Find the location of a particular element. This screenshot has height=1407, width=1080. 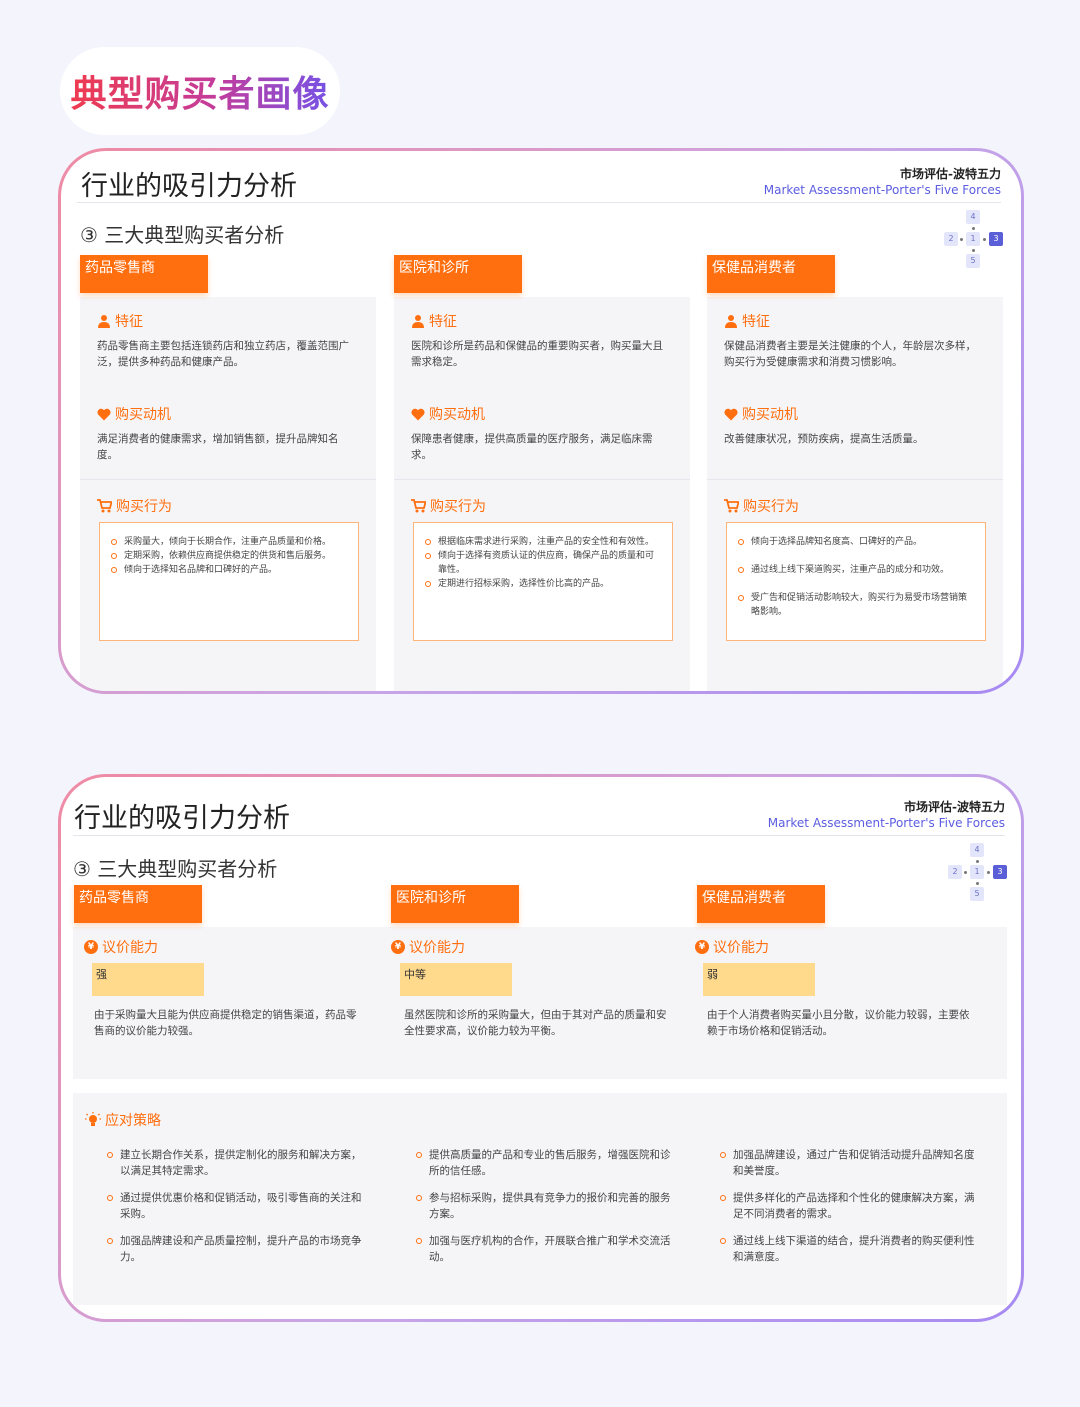

behavior-item: 根据临床需求进行采购，注重产品的安全性和有效性。 is located at coordinates (543, 542).